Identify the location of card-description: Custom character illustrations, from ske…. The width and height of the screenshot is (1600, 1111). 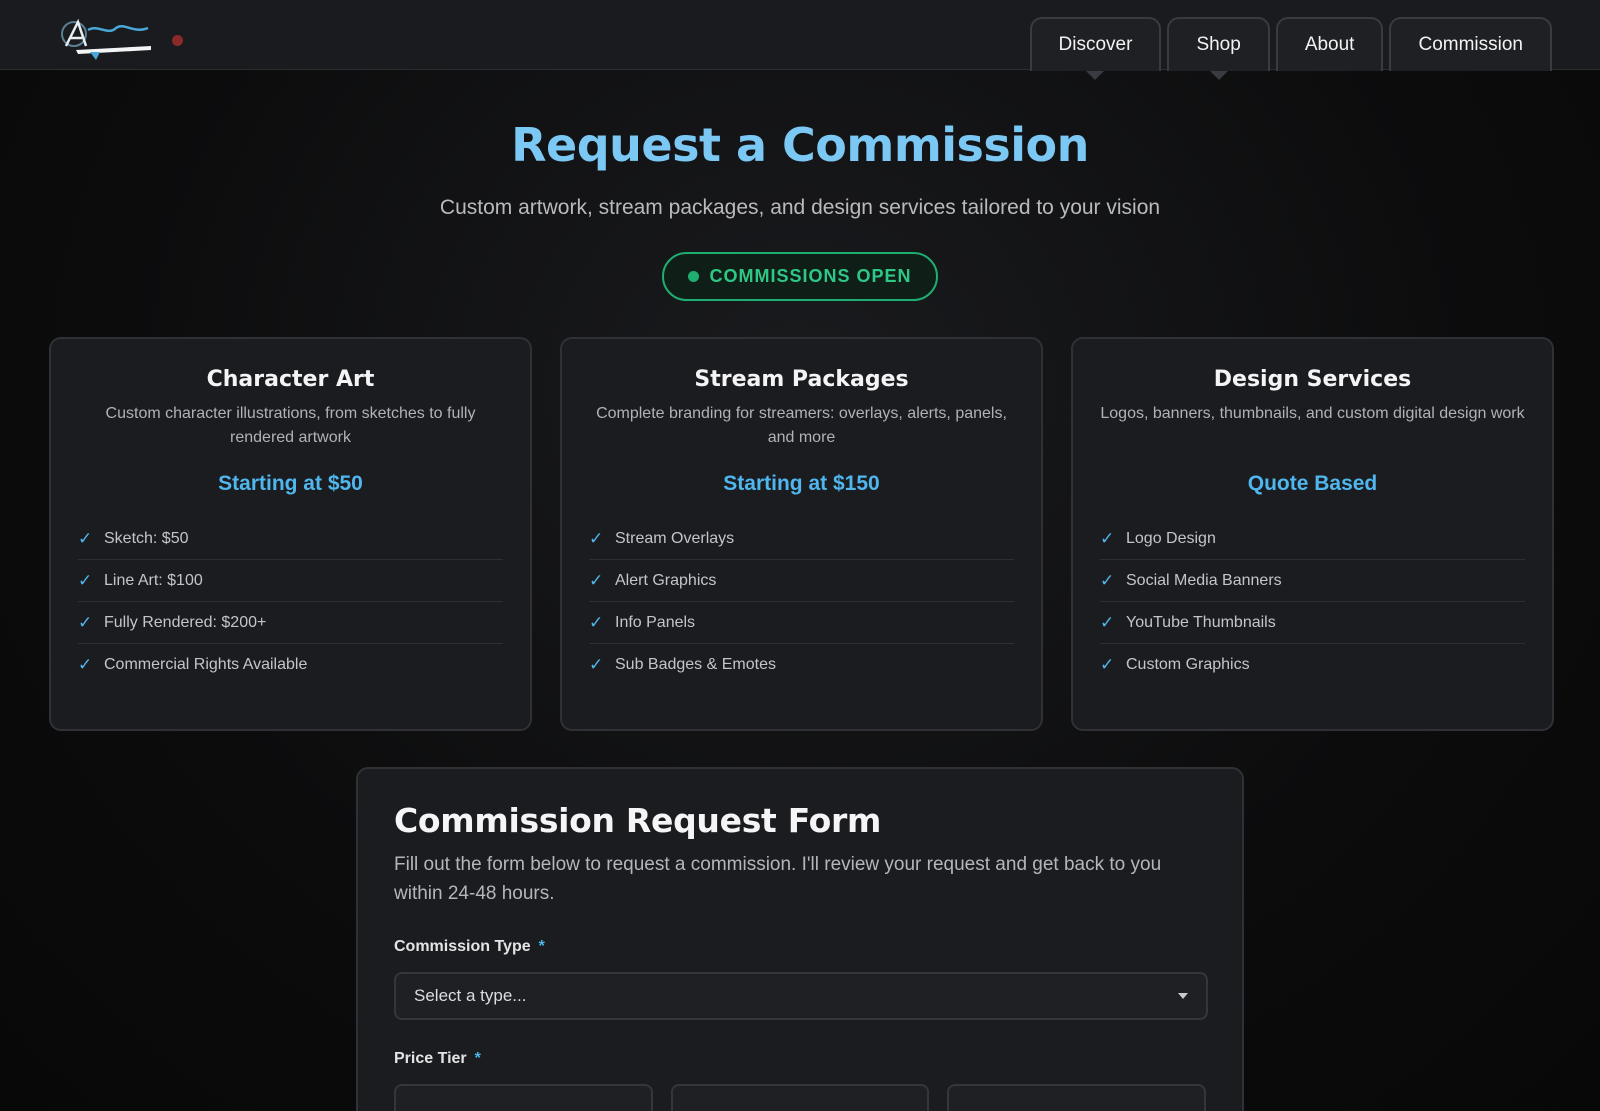
(290, 425).